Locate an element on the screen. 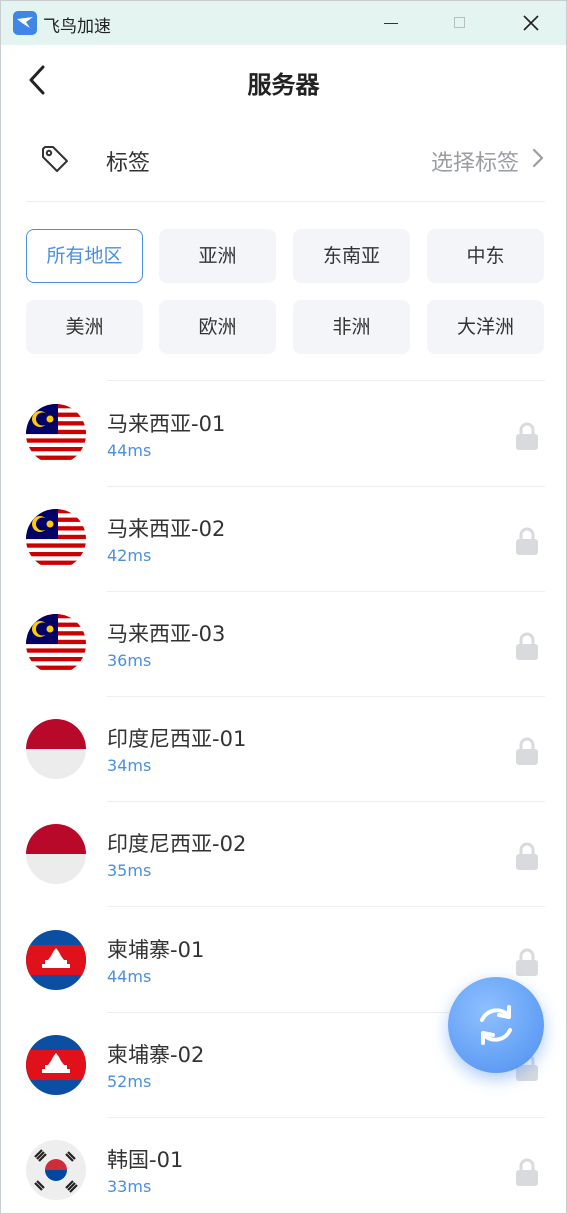 The height and width of the screenshot is (1214, 567). server-name: 印度尼西亚-01 is located at coordinates (177, 739).